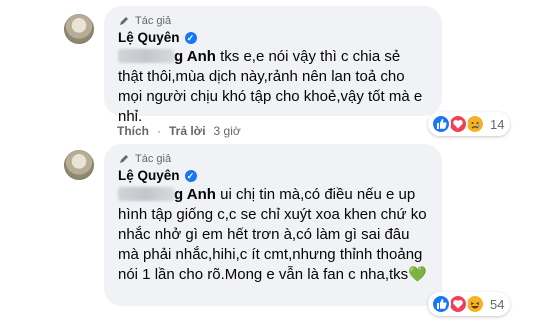 This screenshot has width=548, height=324. I want to click on reply-action: Trả lời, so click(187, 131).